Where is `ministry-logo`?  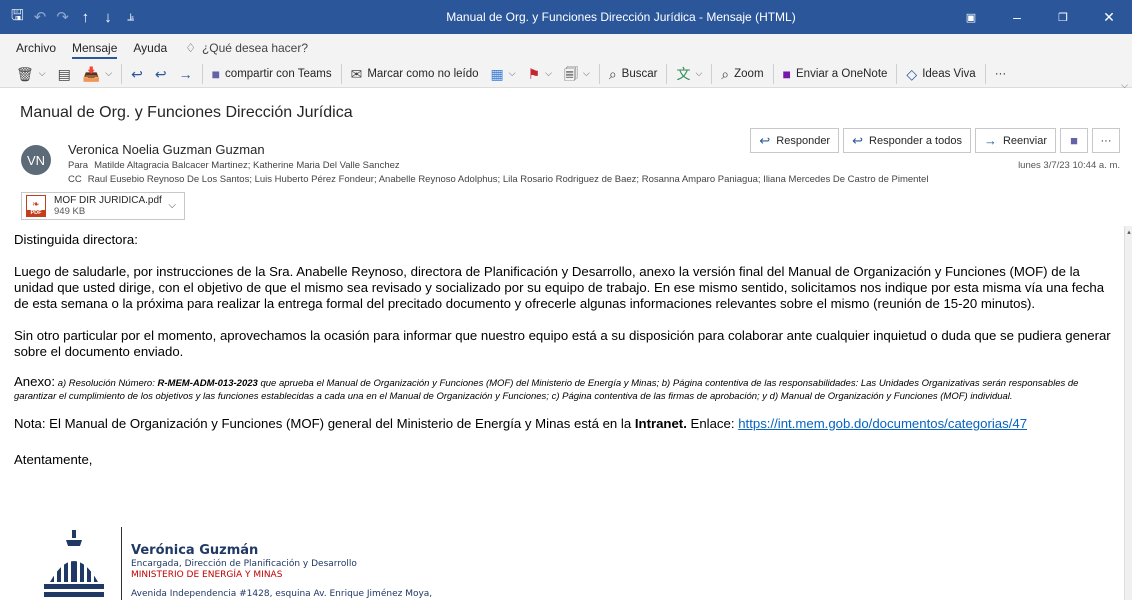
ministry-logo is located at coordinates (74, 563).